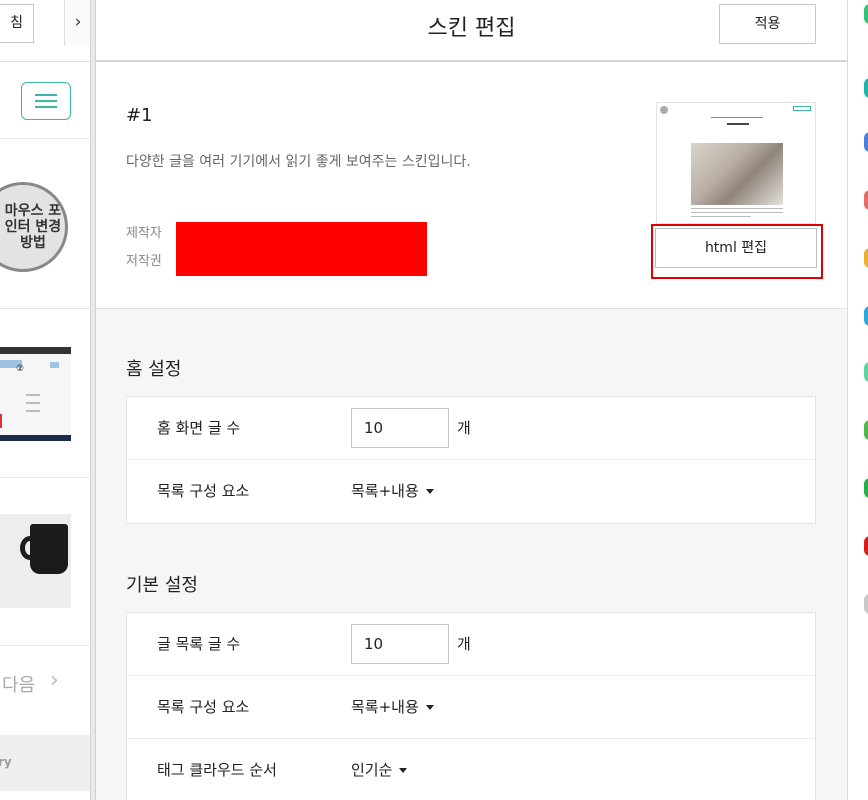  I want to click on thumbnail-cup, so click(49, 549).